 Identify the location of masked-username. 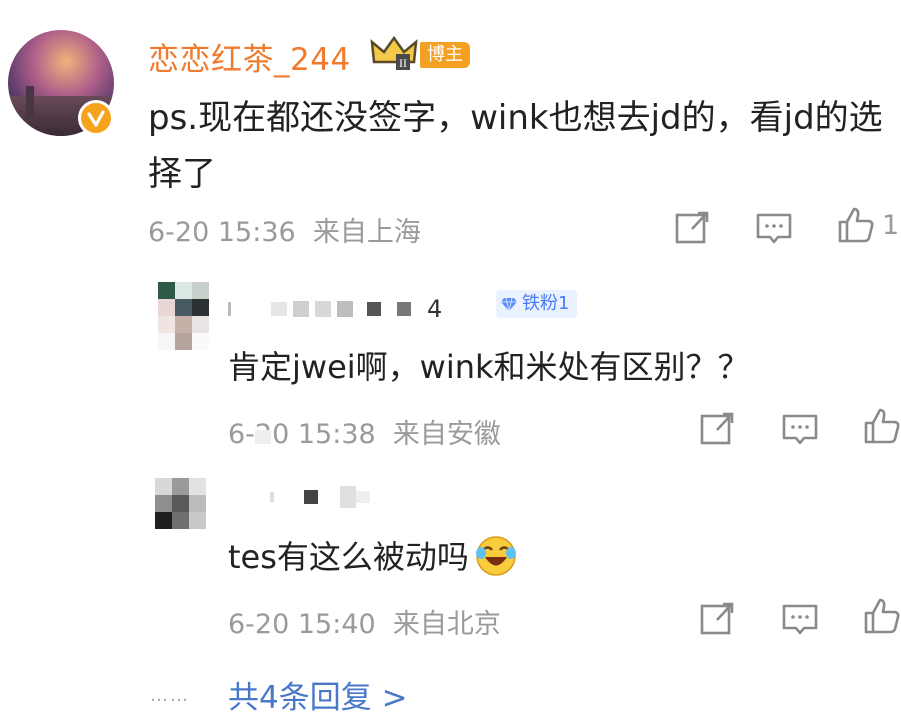
(320, 497).